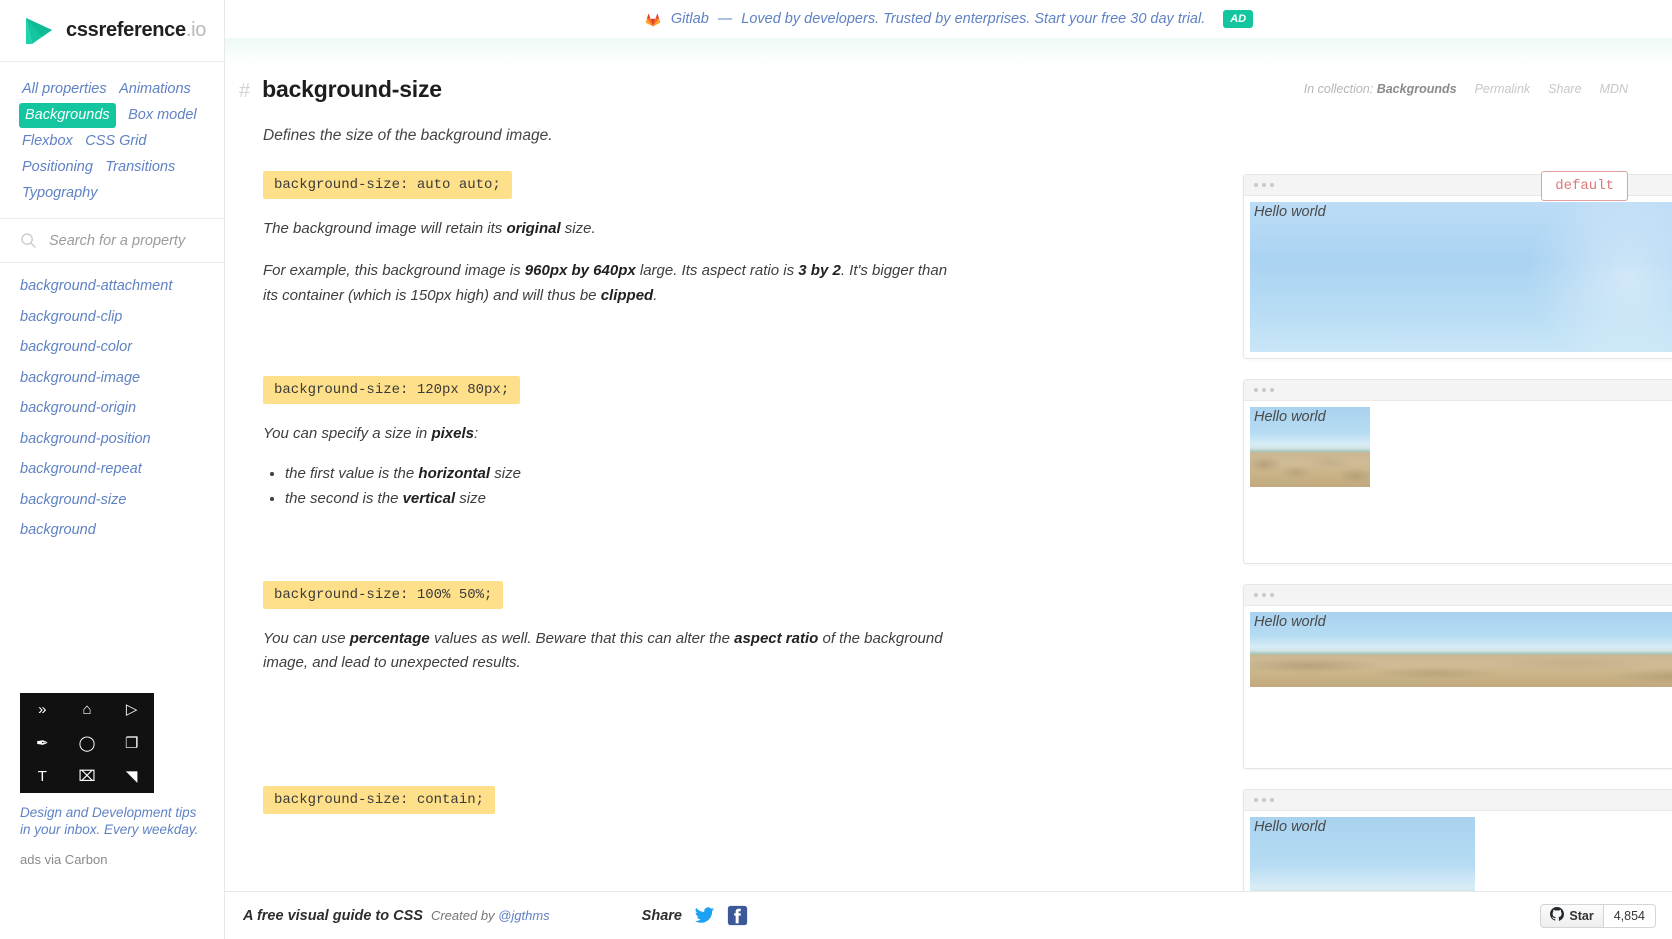  What do you see at coordinates (1564, 89) in the screenshot?
I see `share-link: Share` at bounding box center [1564, 89].